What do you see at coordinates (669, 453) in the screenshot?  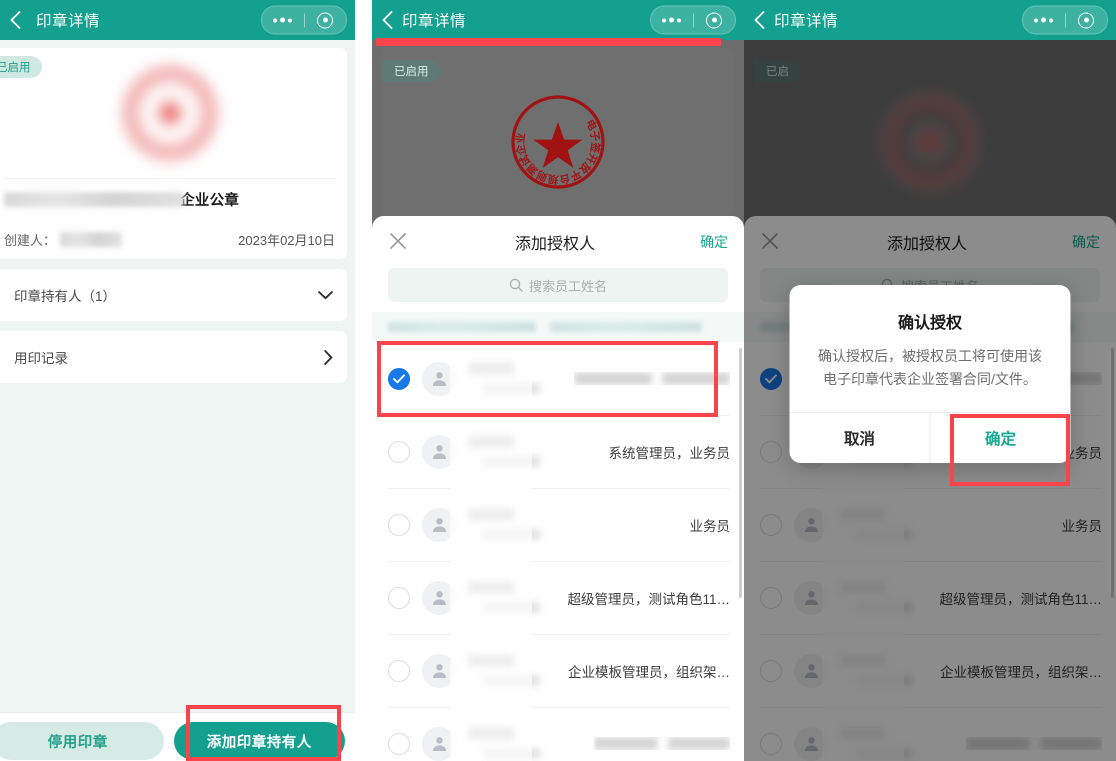 I see `person-role: 系统管理员，业务员` at bounding box center [669, 453].